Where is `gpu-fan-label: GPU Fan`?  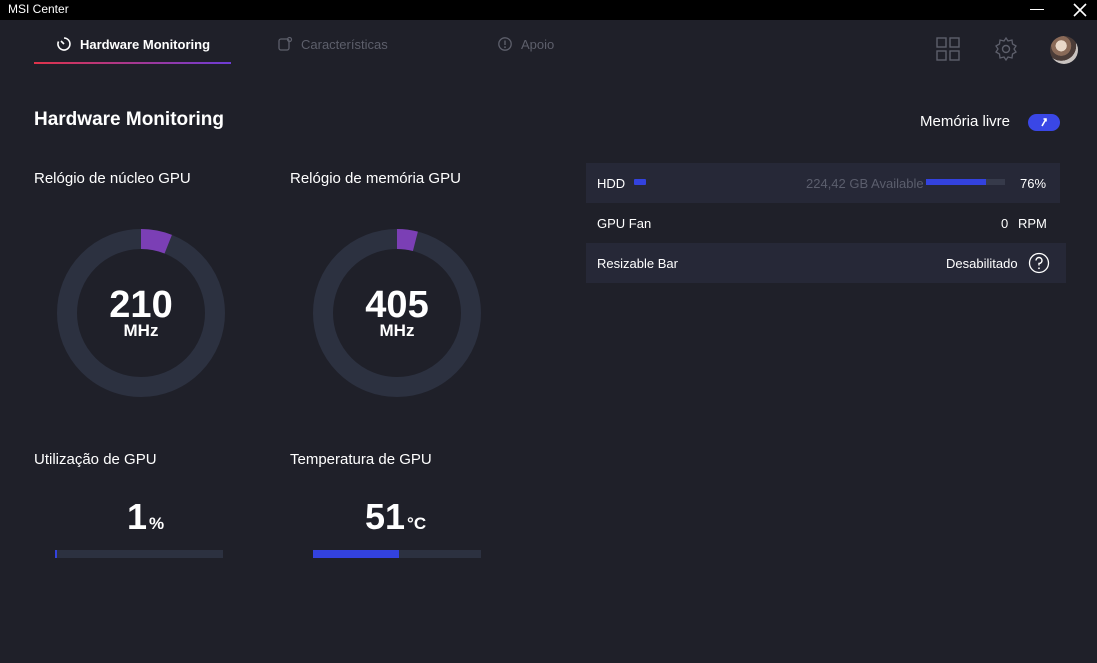
gpu-fan-label: GPU Fan is located at coordinates (624, 223).